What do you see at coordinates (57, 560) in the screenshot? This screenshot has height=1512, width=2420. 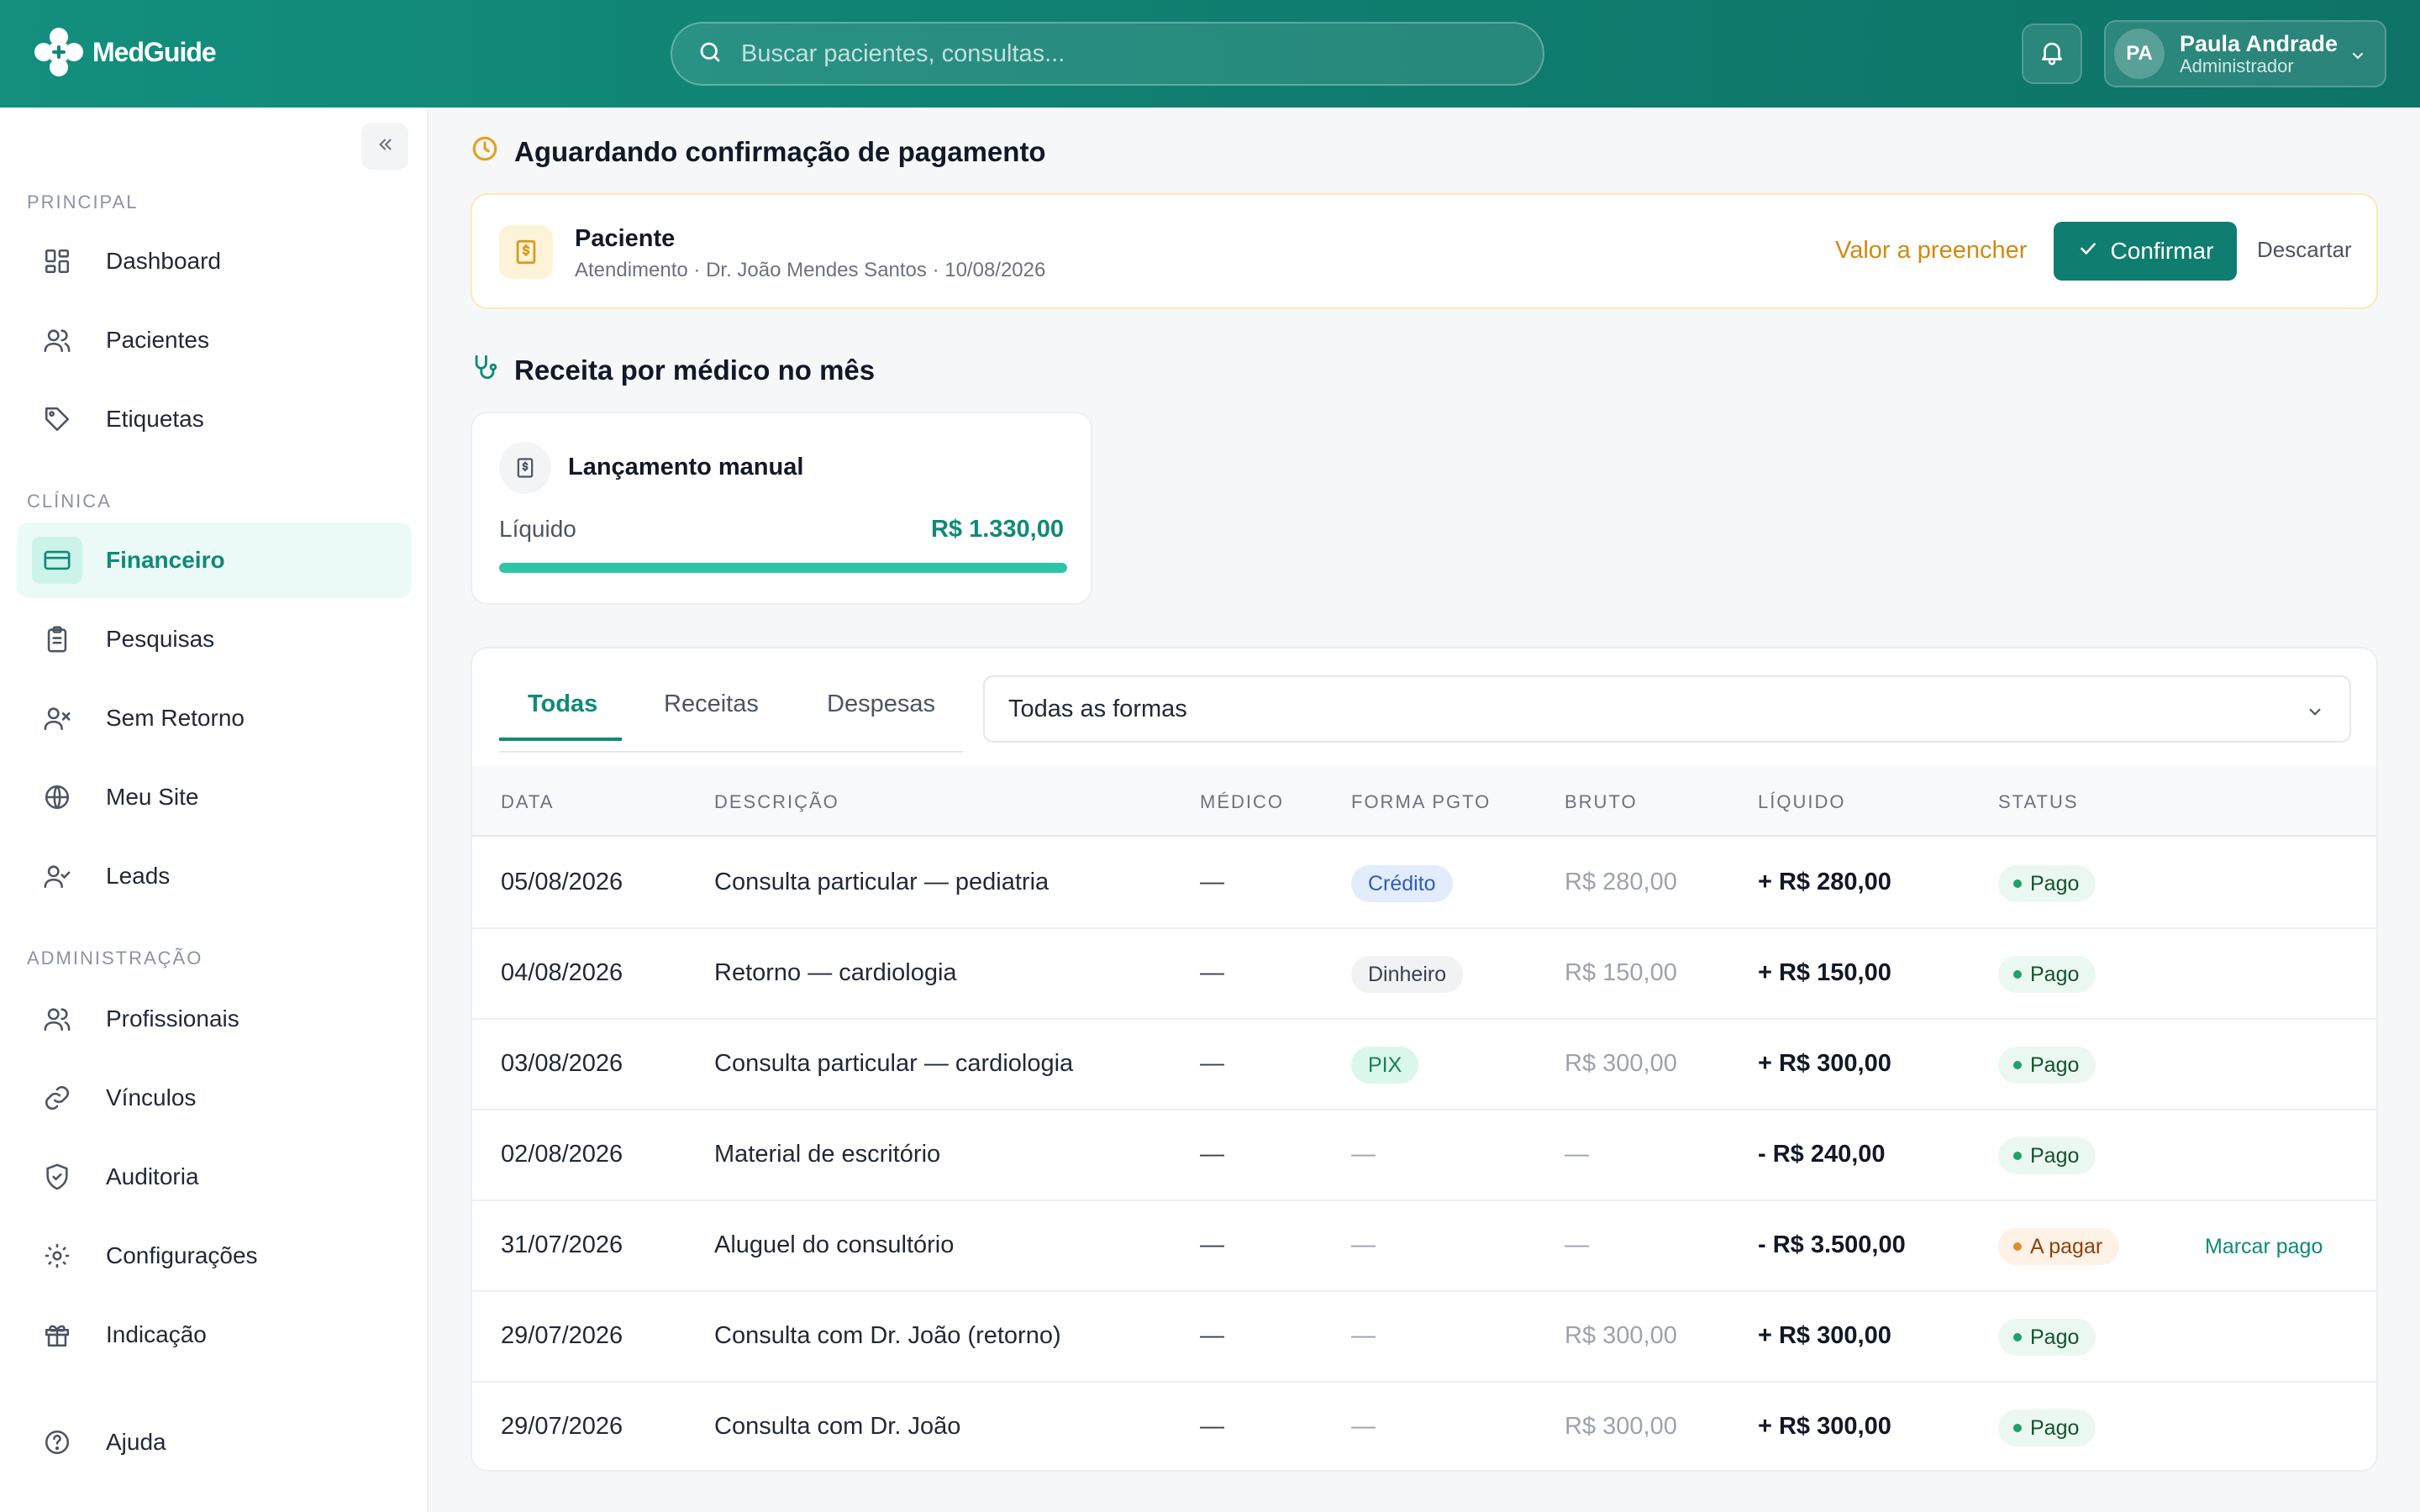 I see `credit-card-icon` at bounding box center [57, 560].